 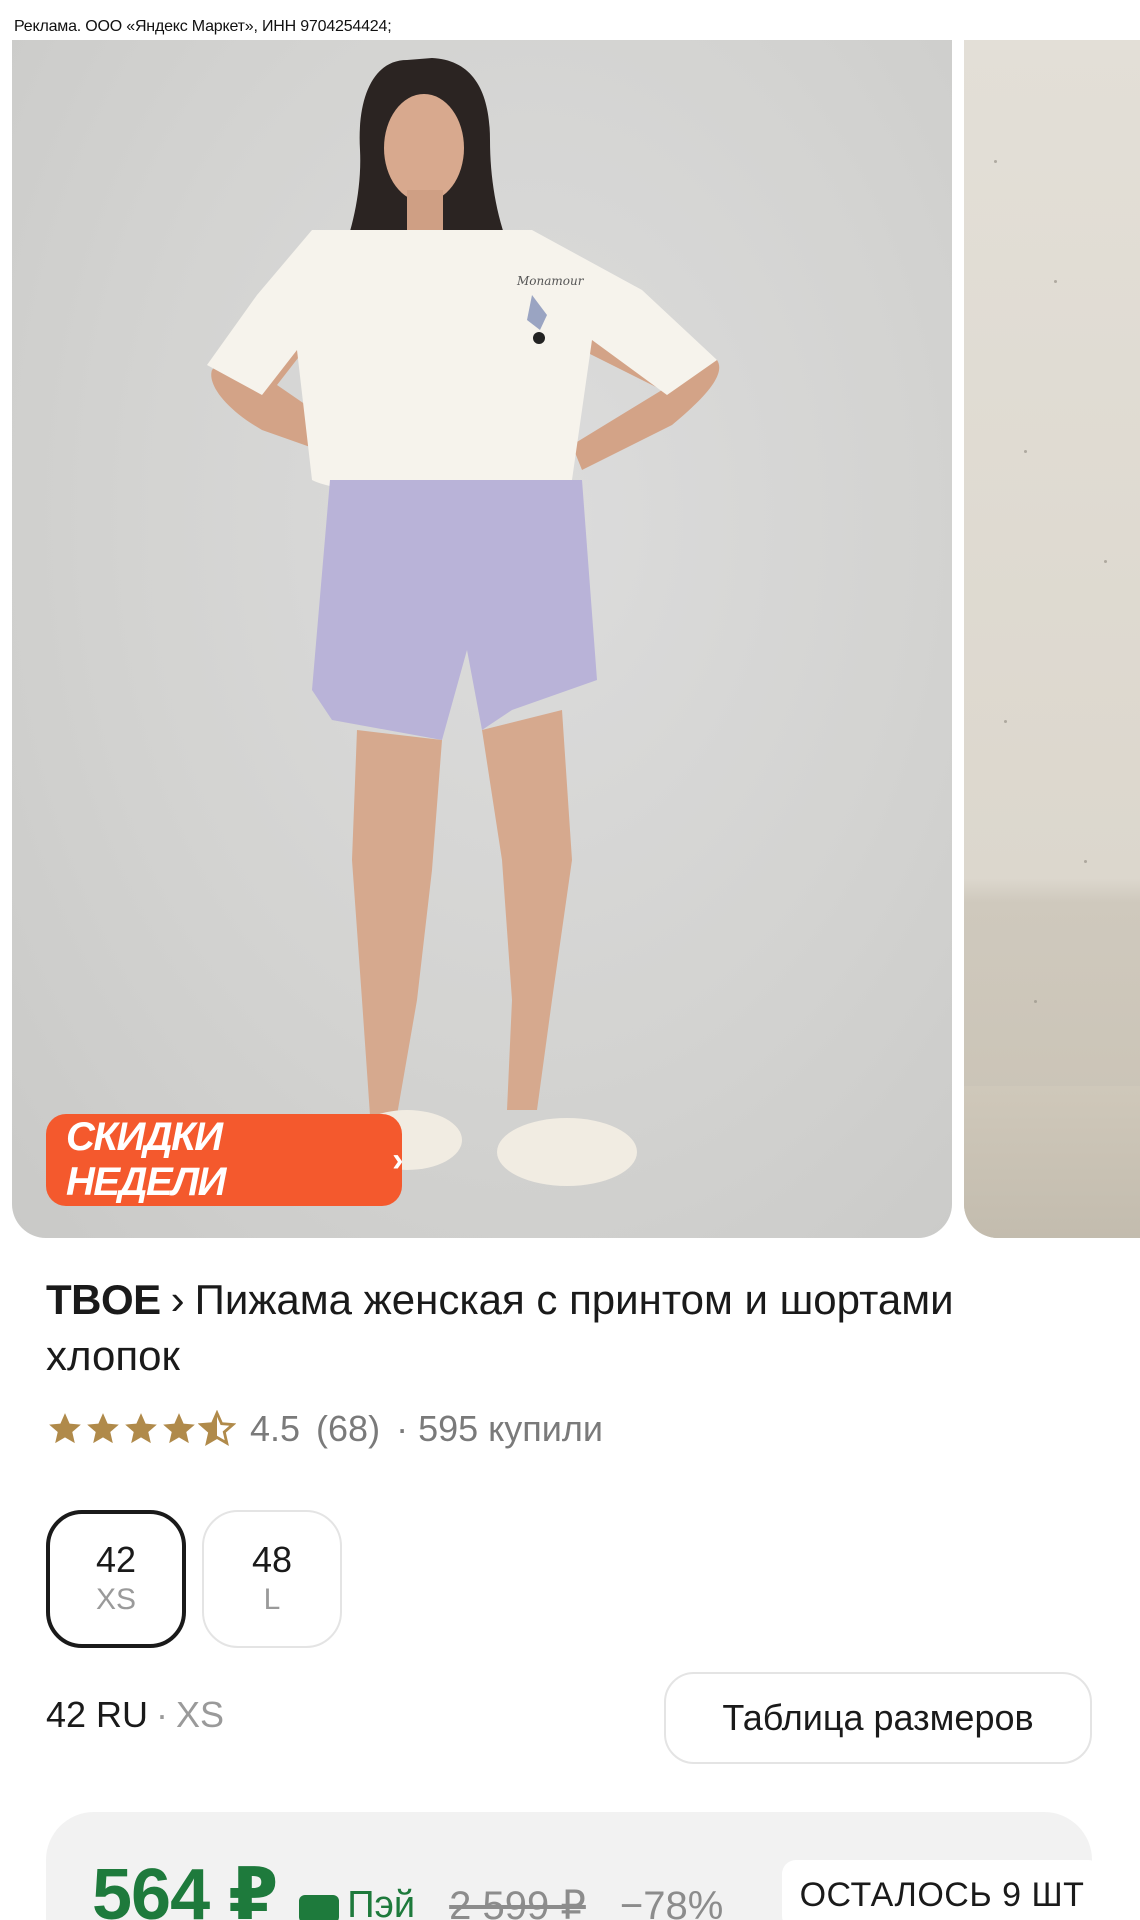 What do you see at coordinates (97, 1714) in the screenshot?
I see `size-ru: 42 RU` at bounding box center [97, 1714].